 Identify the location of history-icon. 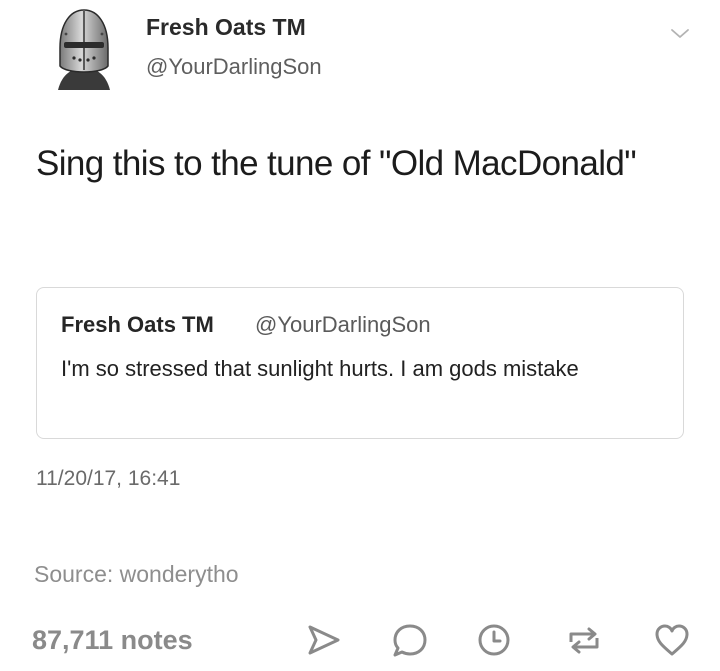
(494, 640).